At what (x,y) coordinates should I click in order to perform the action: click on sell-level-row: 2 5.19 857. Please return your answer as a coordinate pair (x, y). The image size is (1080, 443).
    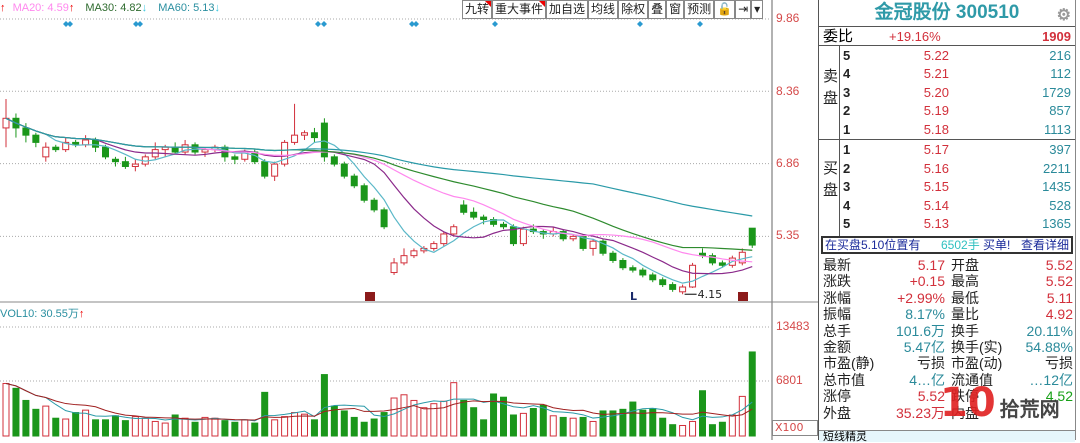
    Looking at the image, I should click on (947, 111).